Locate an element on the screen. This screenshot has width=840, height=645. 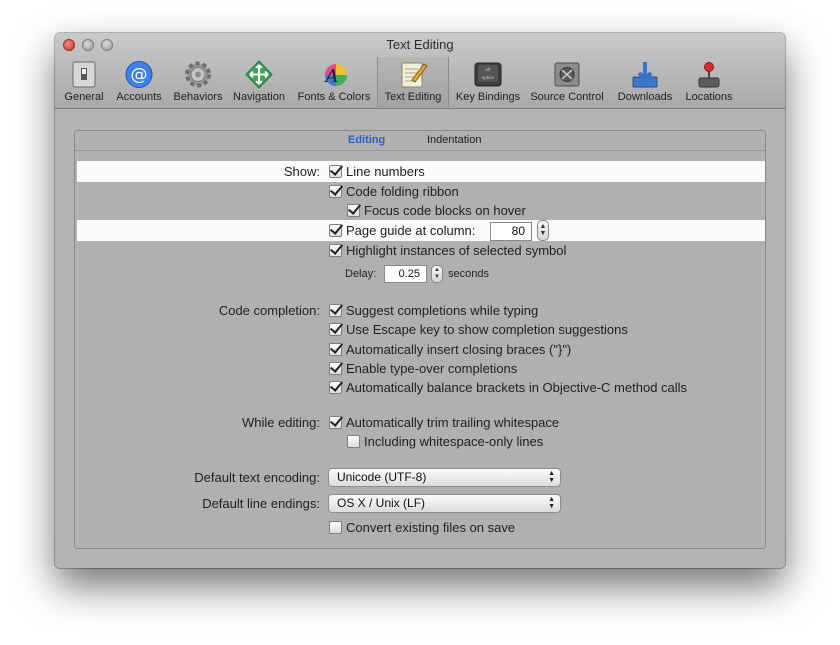
checkbox-label: Enable type-over completions is located at coordinates (432, 368).